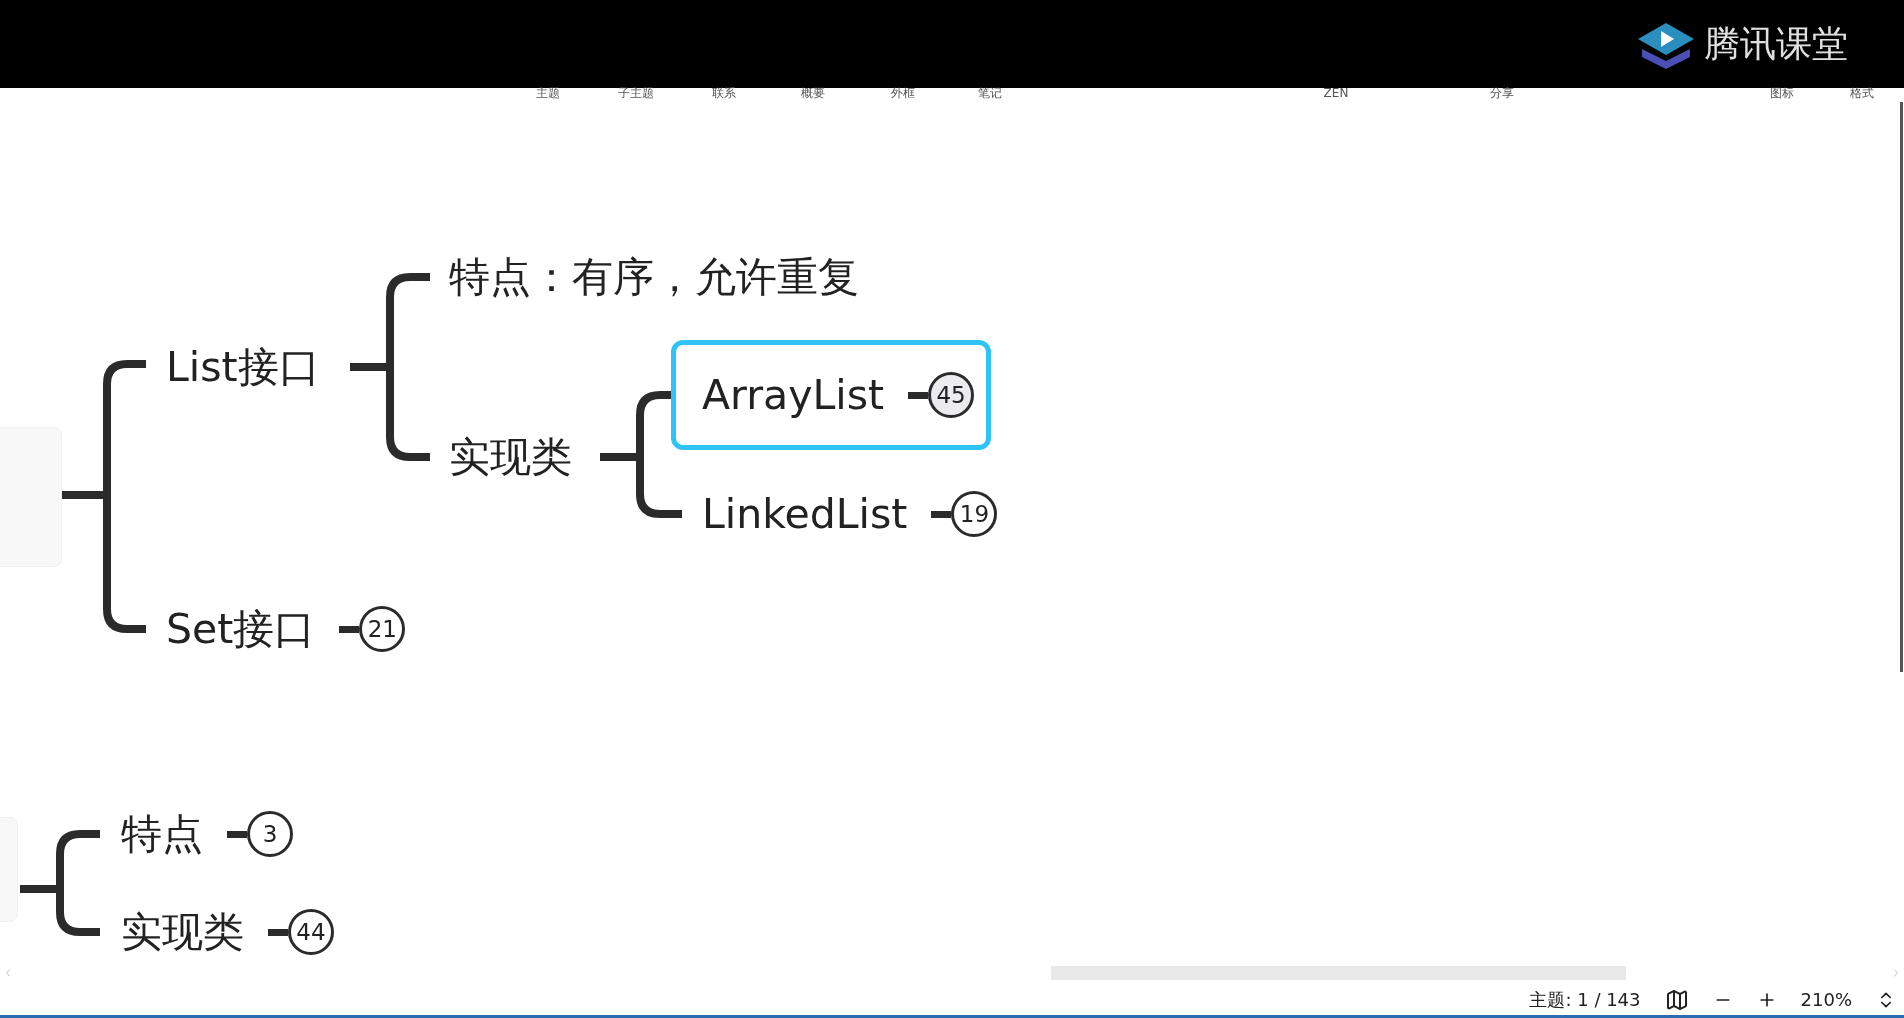 The height and width of the screenshot is (1018, 1904). What do you see at coordinates (1901, 387) in the screenshot?
I see `vertical-scrollbar` at bounding box center [1901, 387].